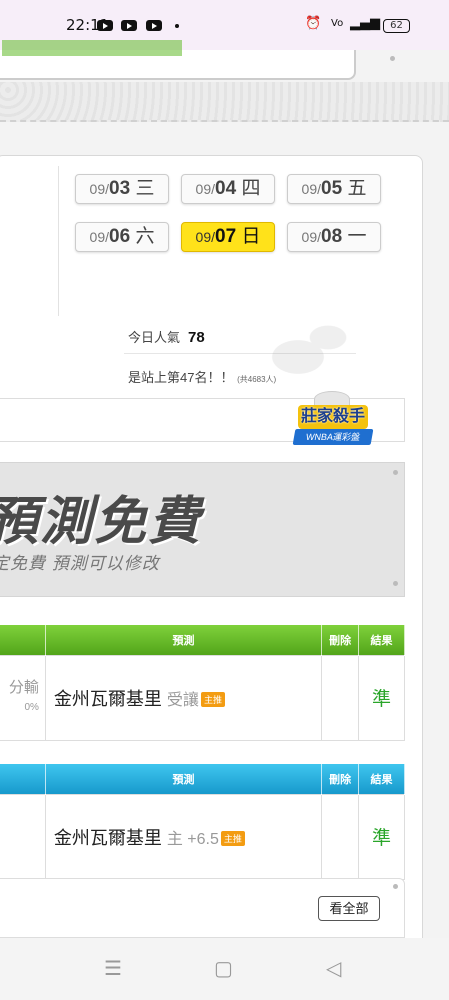 The image size is (449, 1000). I want to click on popularity-label: 今日人氣, so click(154, 337).